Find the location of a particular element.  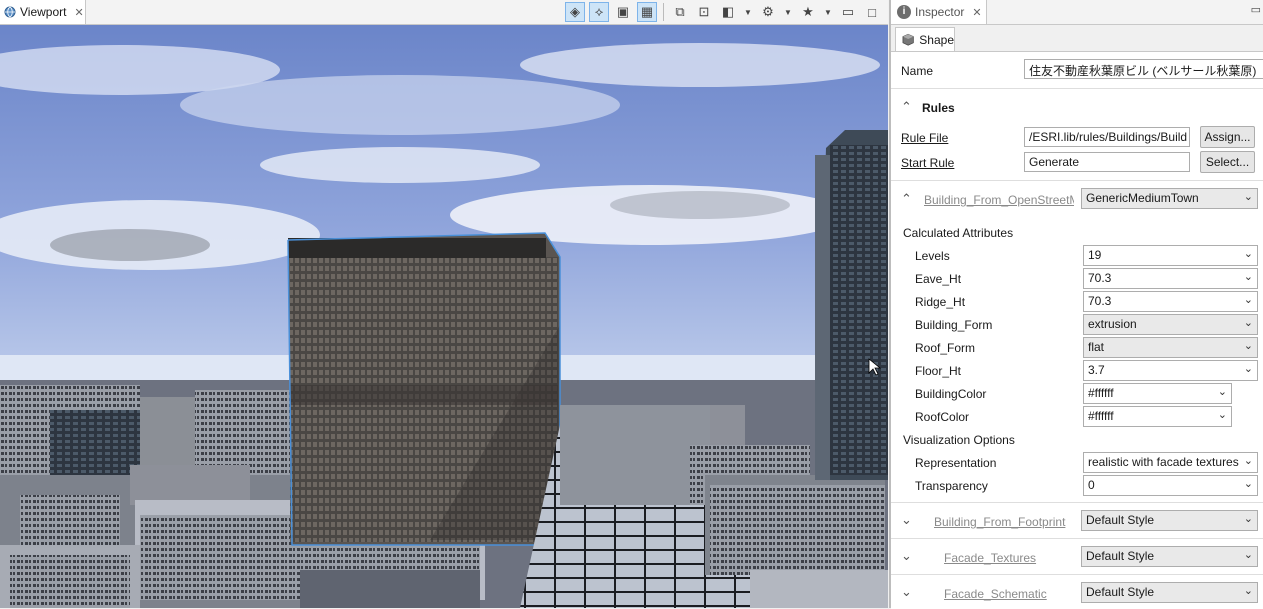

viewport-toolbar: ◈ ⟡ ▣ ▦ ⧉ ⊡ ◧ ▼ ⚙ ▼ ★ ▼ ▭ □ is located at coordinates (723, 12).